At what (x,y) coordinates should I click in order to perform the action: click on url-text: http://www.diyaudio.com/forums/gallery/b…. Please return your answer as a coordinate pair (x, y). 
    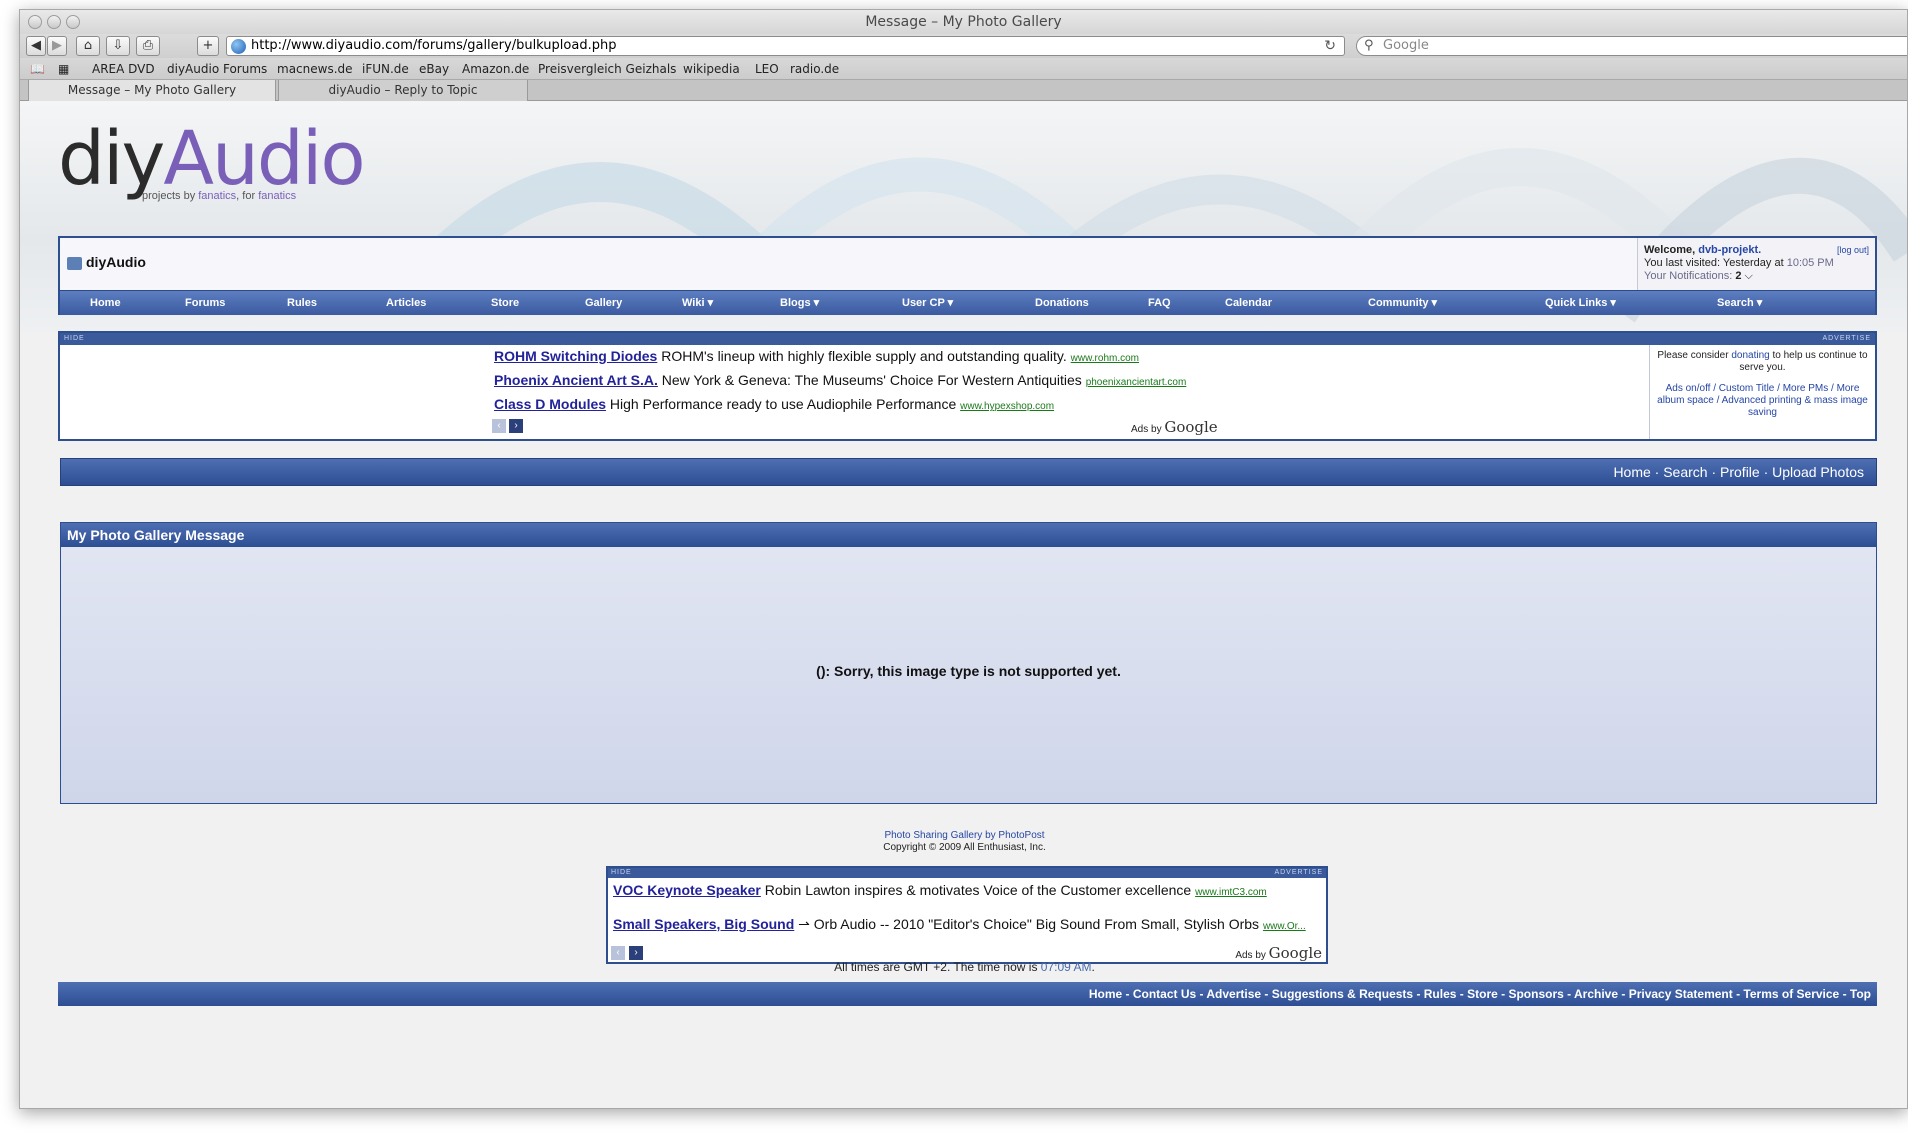
    Looking at the image, I should click on (434, 45).